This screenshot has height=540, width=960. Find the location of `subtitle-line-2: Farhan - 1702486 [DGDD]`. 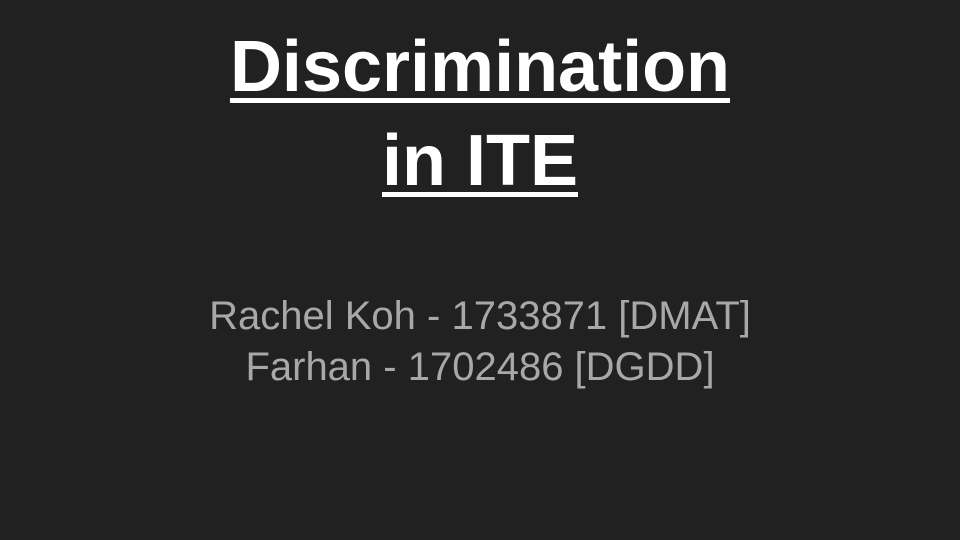

subtitle-line-2: Farhan - 1702486 [DGDD] is located at coordinates (480, 367).